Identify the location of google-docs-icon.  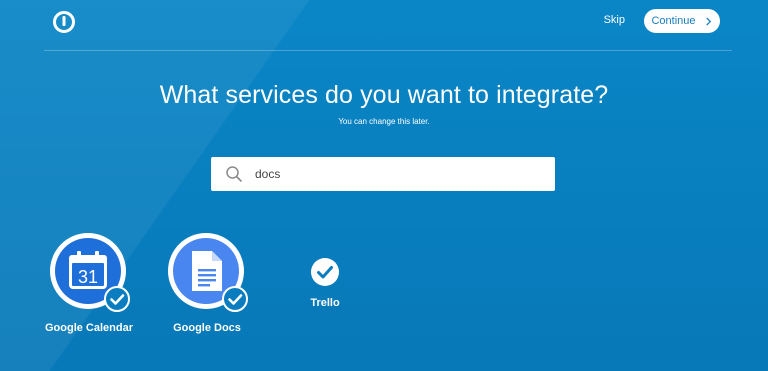
(207, 271).